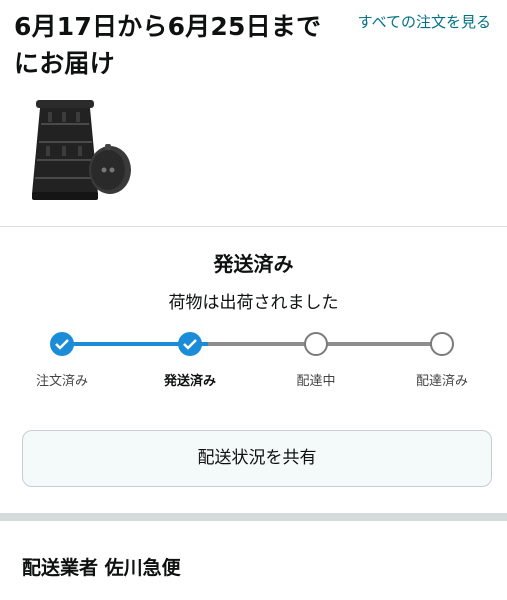 The height and width of the screenshot is (600, 507). What do you see at coordinates (421, 22) in the screenshot?
I see `view-all-orders-link: すべての注文を見る` at bounding box center [421, 22].